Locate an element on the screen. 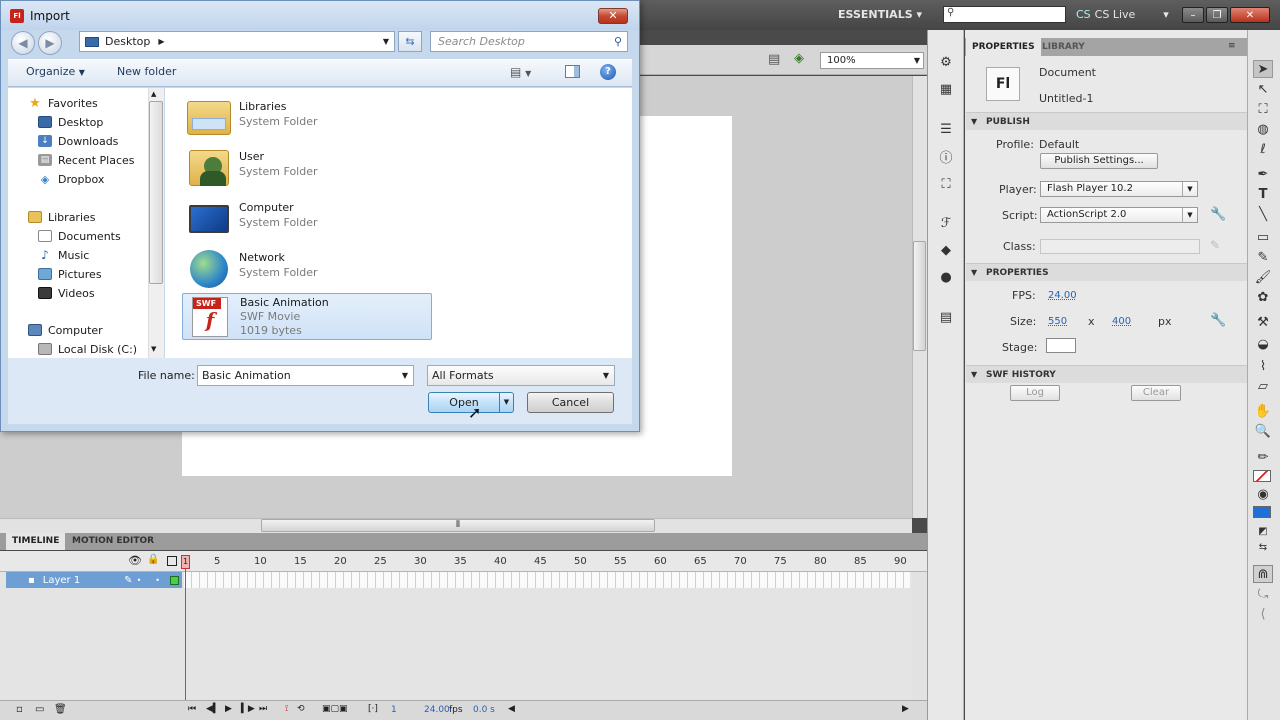 This screenshot has width=1280, height=720. clear-button: Clear is located at coordinates (1156, 393).